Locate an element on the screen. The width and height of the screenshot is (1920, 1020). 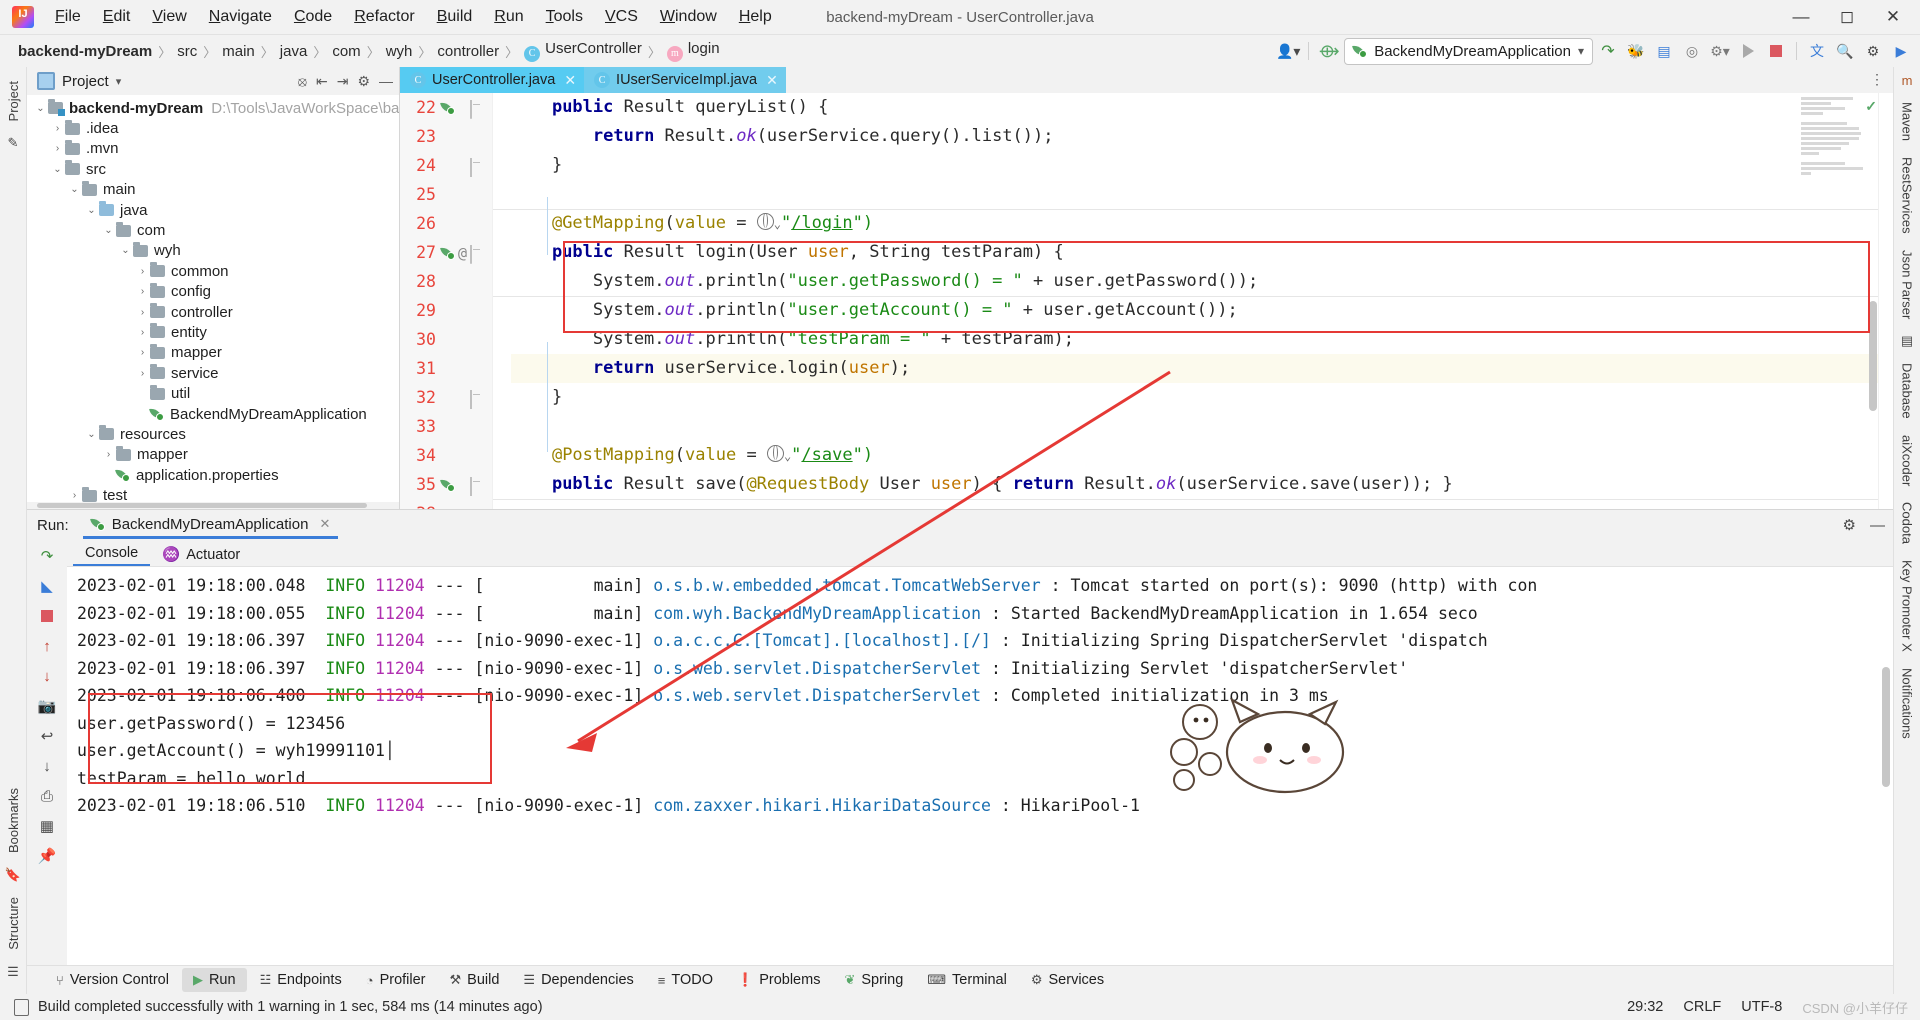
log-logger: o.a.c.c.C.[Tomcat].[localhost].[/] is located at coordinates (822, 640).